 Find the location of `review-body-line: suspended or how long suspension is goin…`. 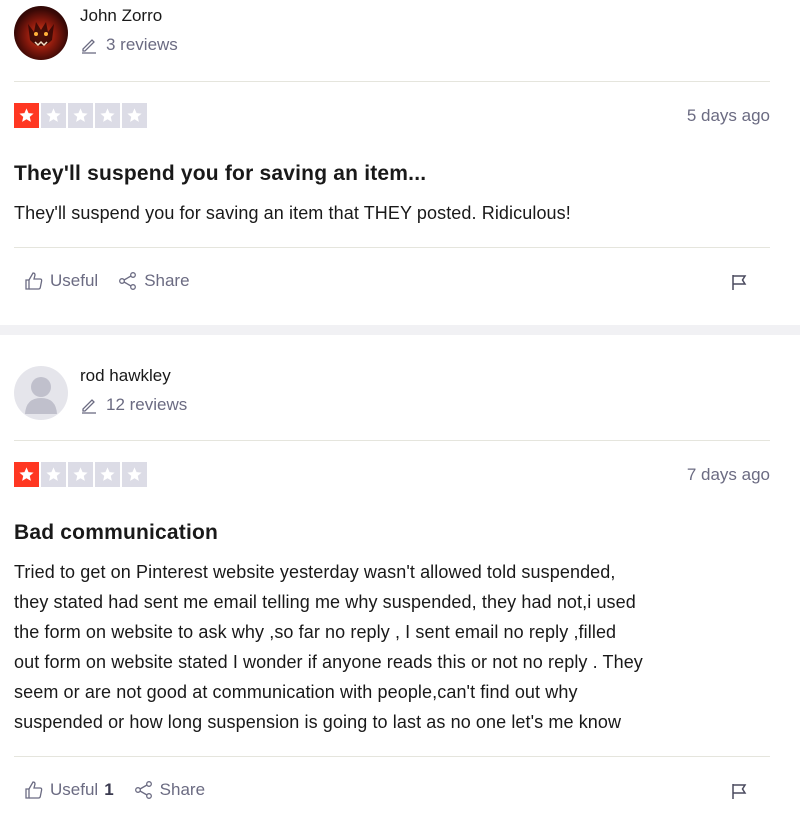

review-body-line: suspended or how long suspension is goin… is located at coordinates (318, 722).